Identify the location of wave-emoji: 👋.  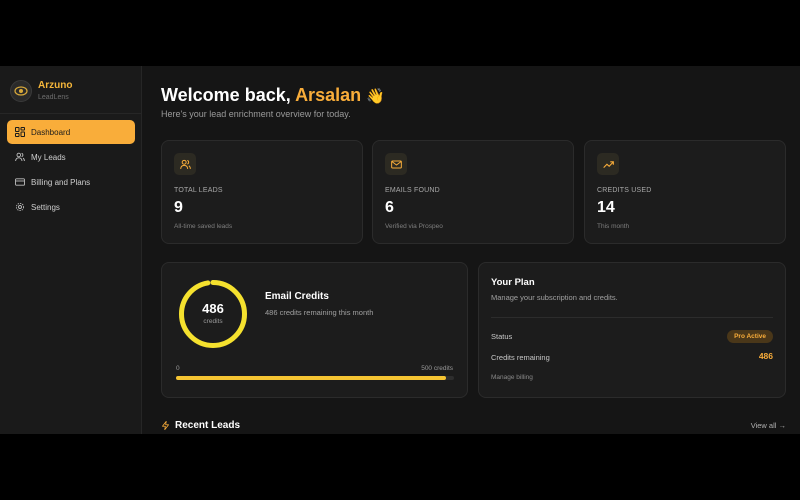
(375, 96).